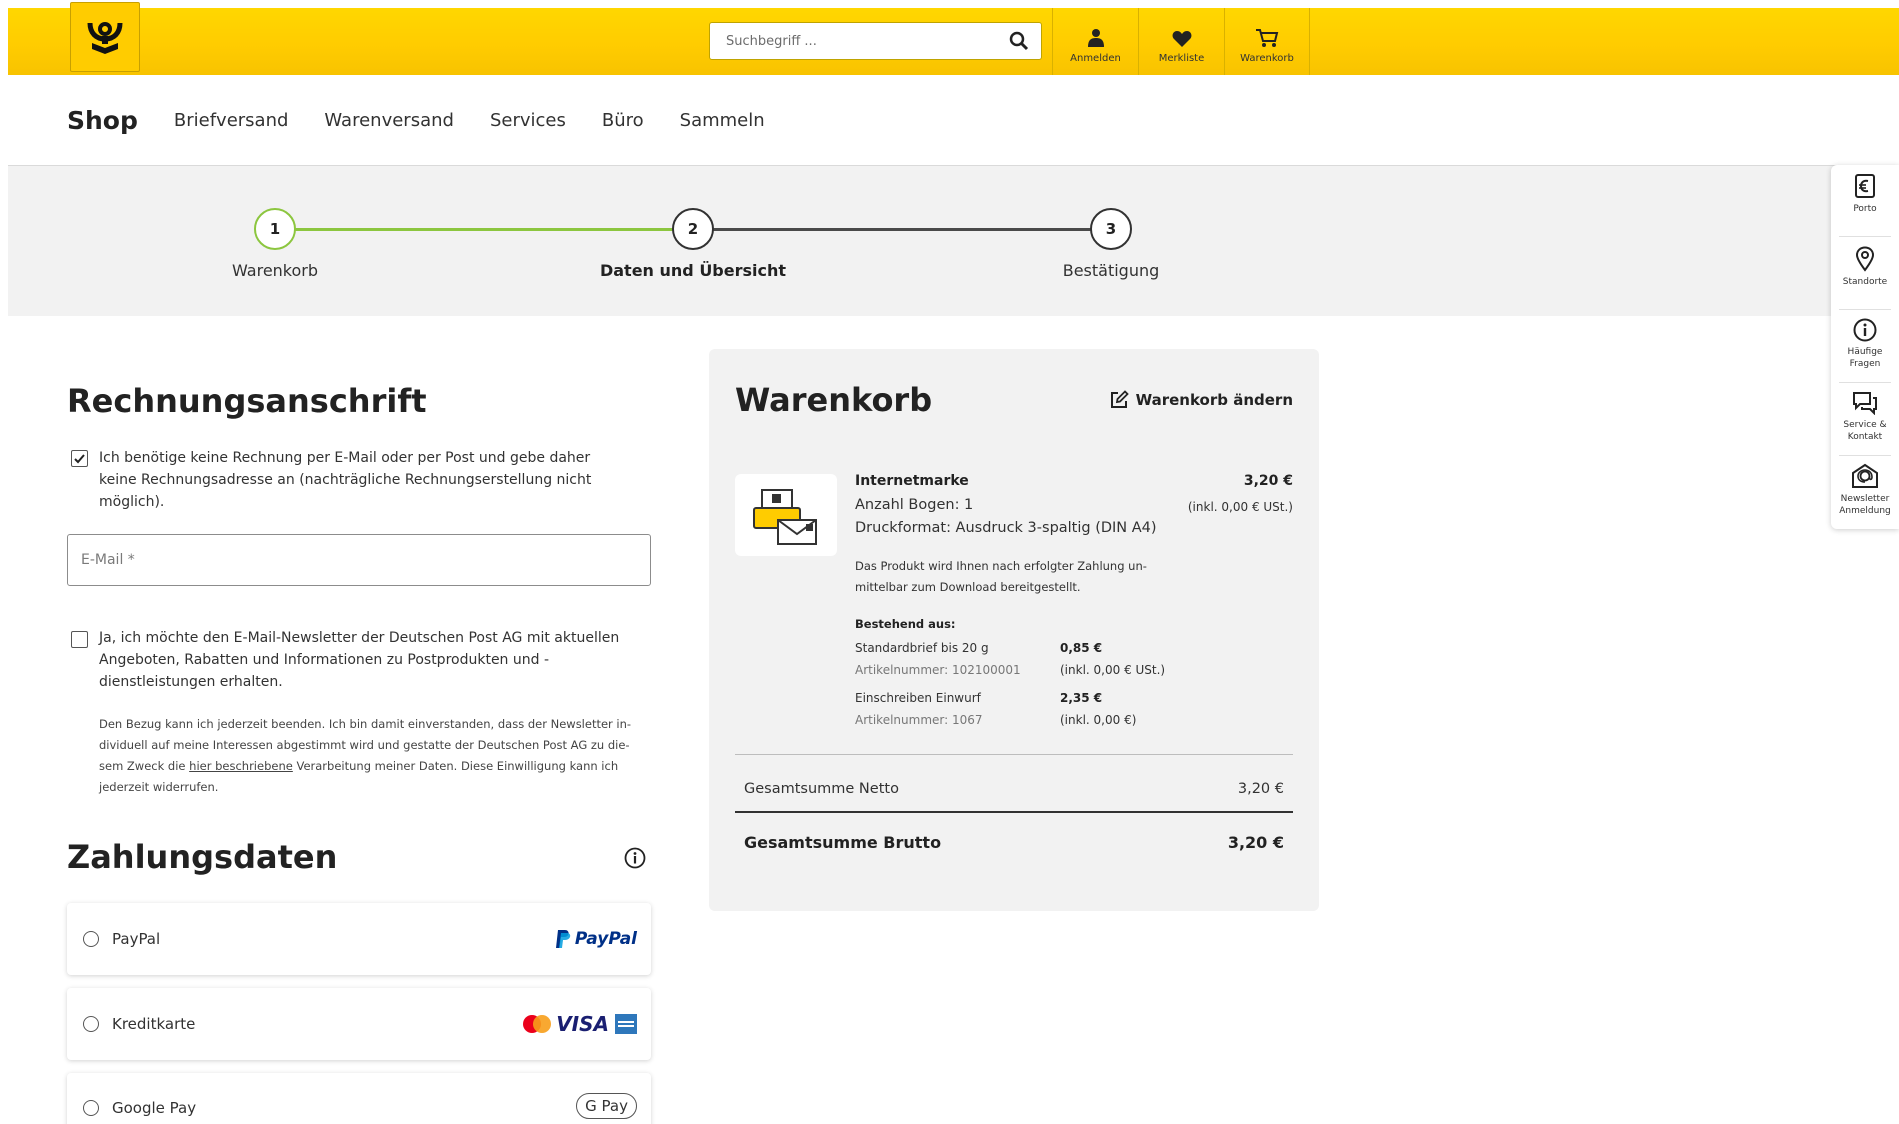  Describe the element at coordinates (275, 270) in the screenshot. I see `step-1-label: Warenkorb` at that location.